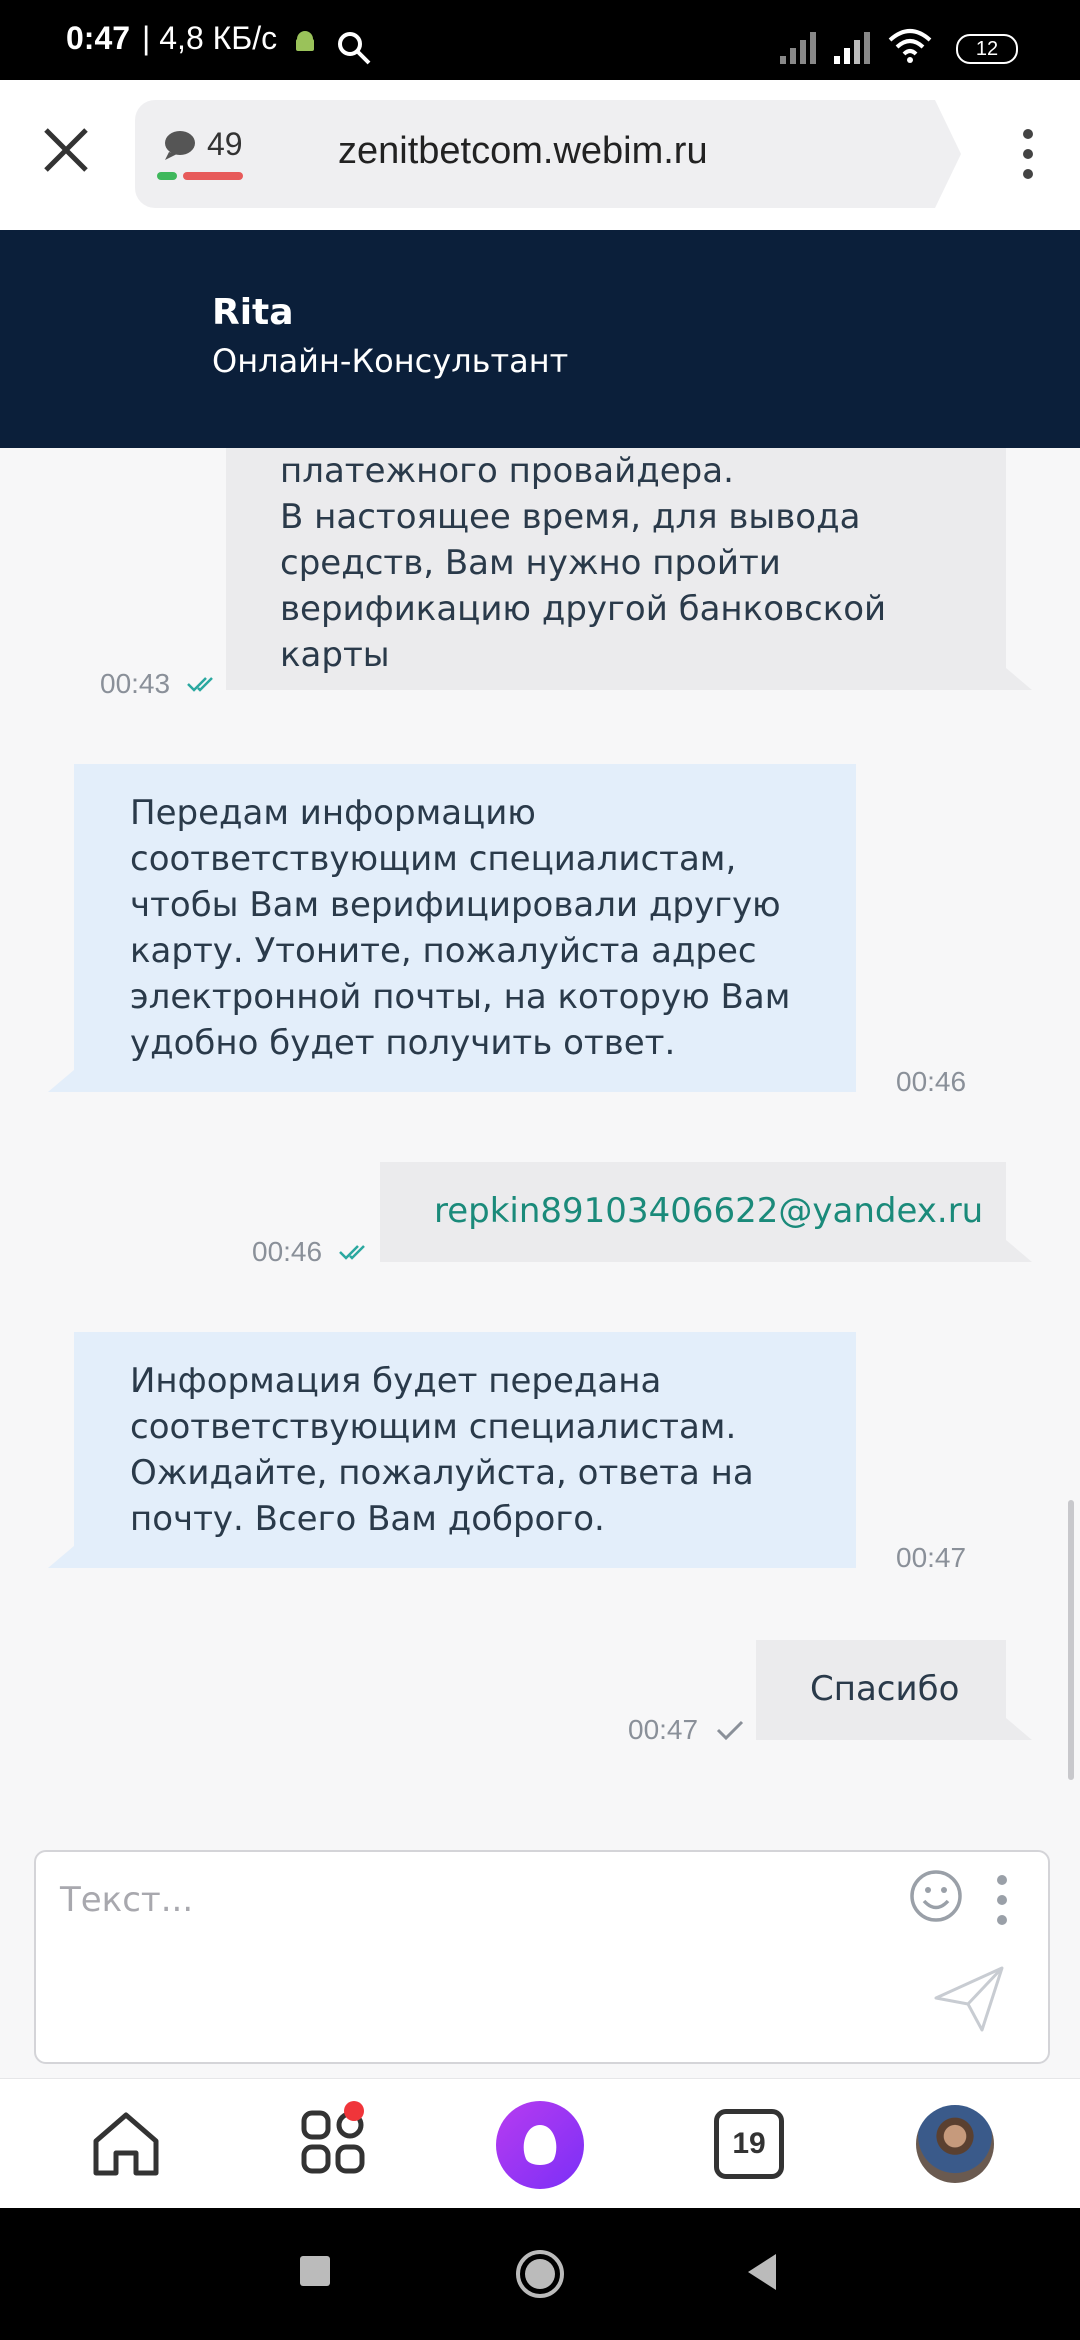  I want to click on message-line: карты, so click(335, 655).